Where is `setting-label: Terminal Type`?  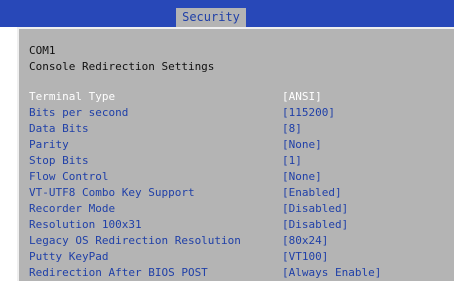 setting-label: Terminal Type is located at coordinates (72, 96).